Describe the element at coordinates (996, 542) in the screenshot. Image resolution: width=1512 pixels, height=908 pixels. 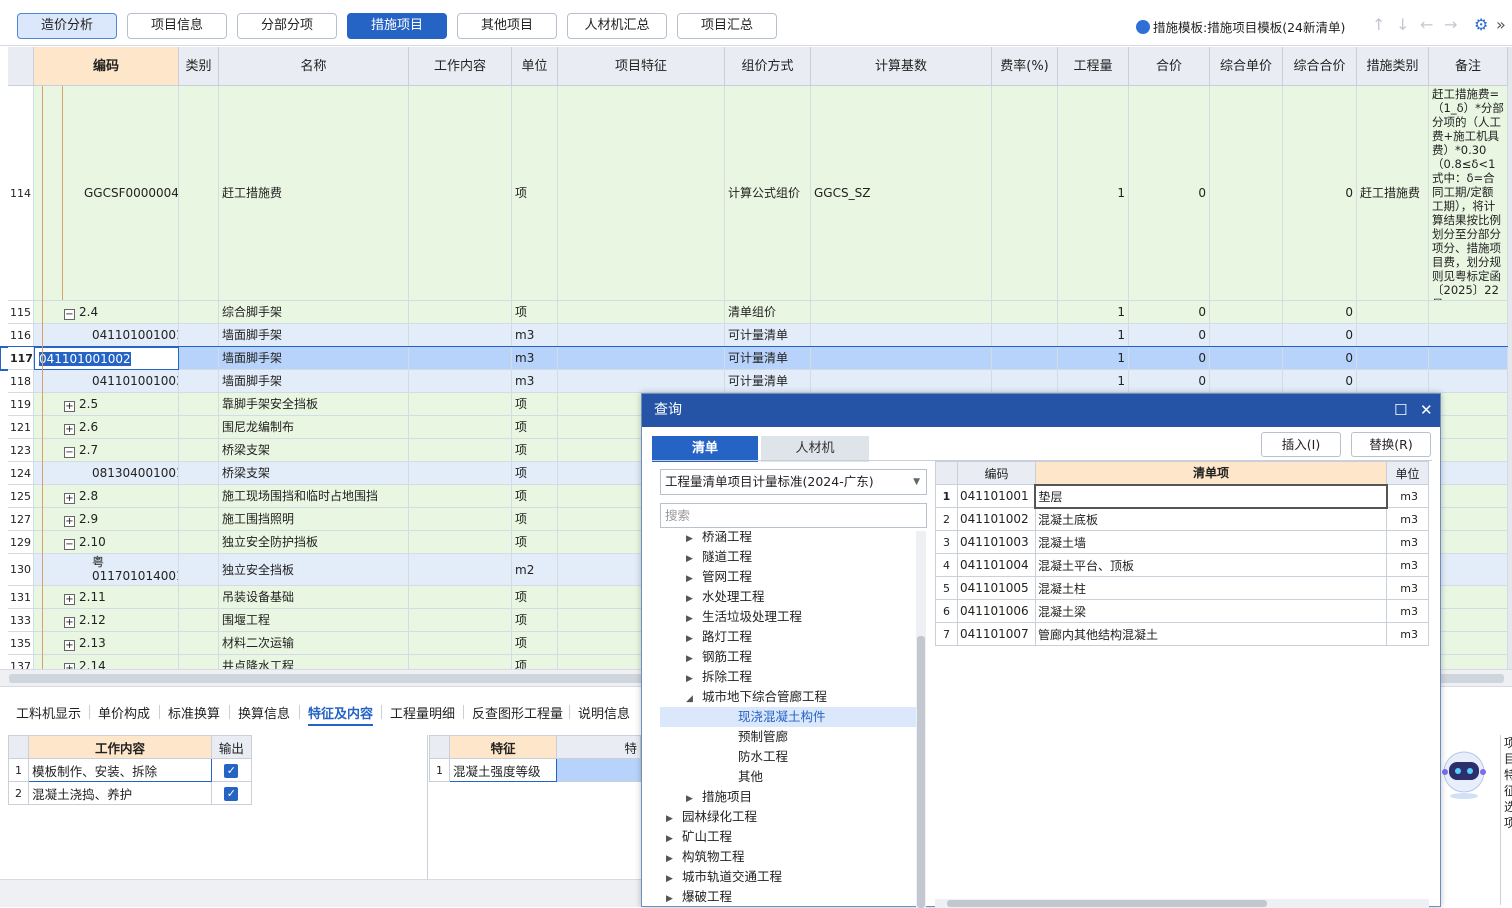
I see `result-code: 041101003` at that location.